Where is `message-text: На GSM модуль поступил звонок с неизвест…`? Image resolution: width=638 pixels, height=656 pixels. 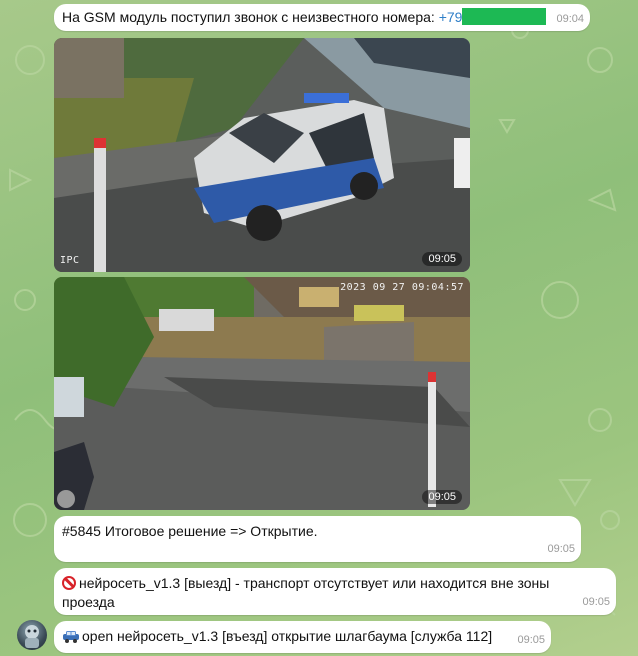
message-text: На GSM модуль поступил звонок с неизвест… is located at coordinates (304, 17).